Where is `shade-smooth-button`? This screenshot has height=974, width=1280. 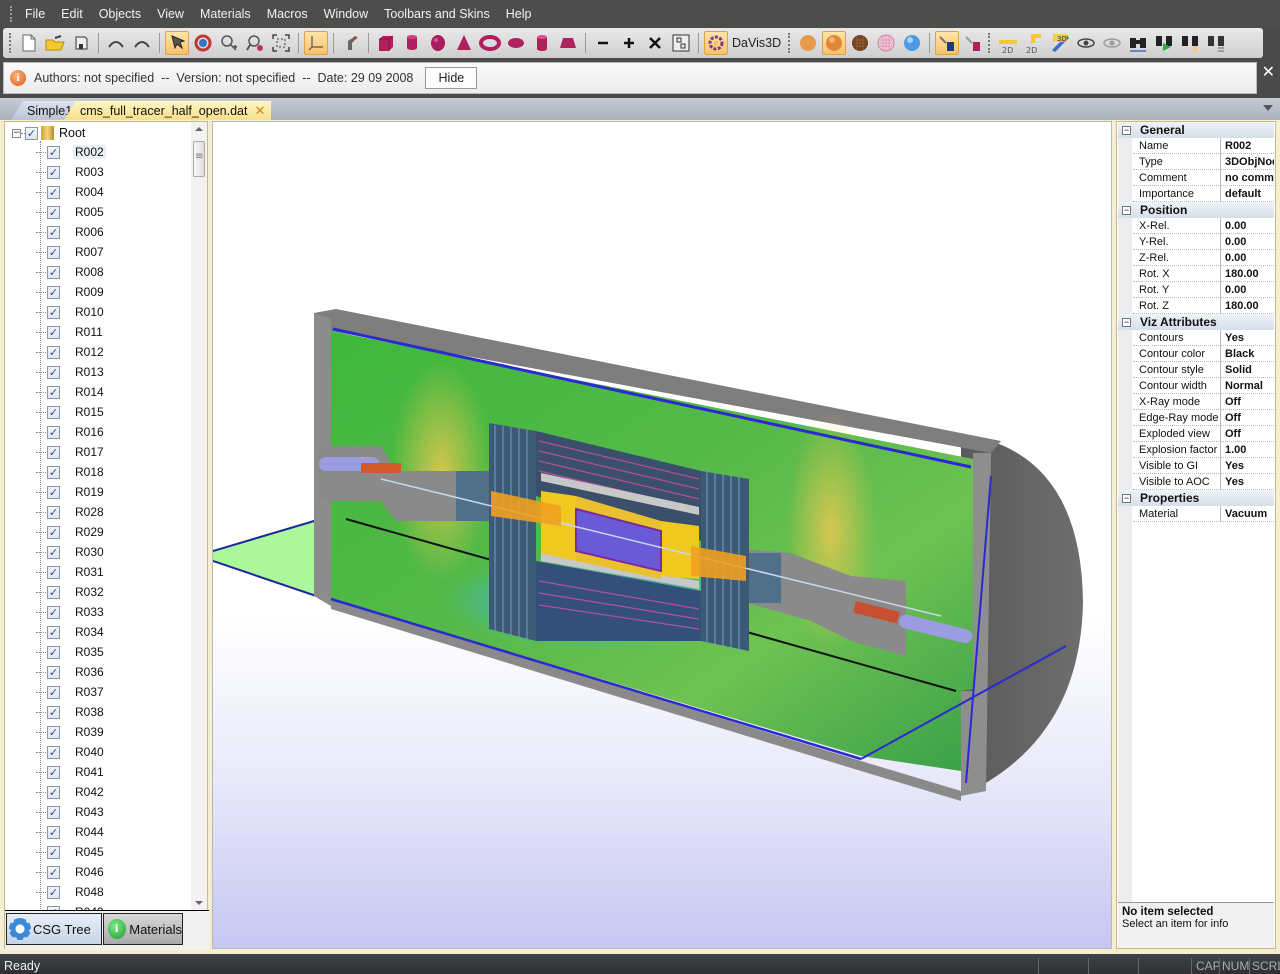
shade-smooth-button is located at coordinates (834, 43).